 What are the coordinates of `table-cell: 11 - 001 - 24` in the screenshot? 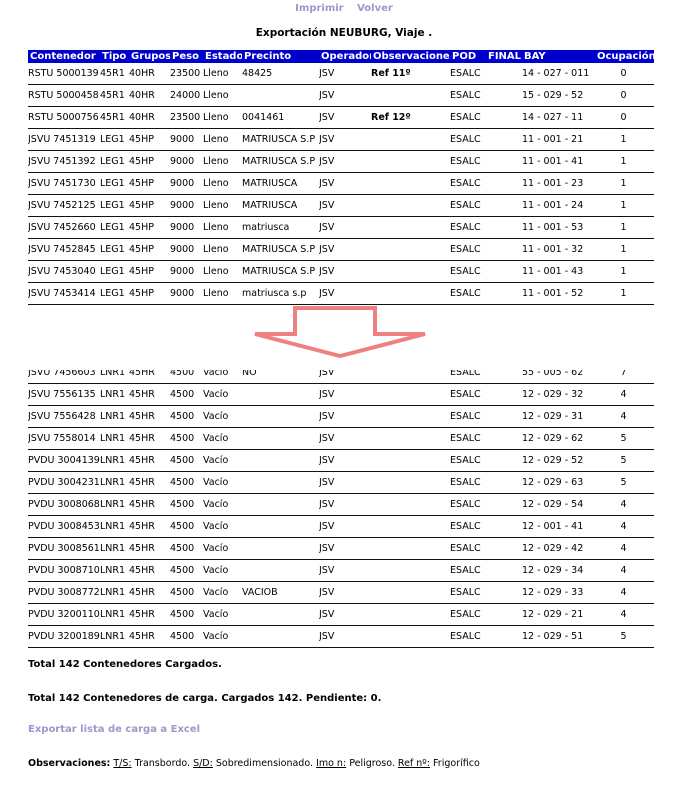 It's located at (558, 205).